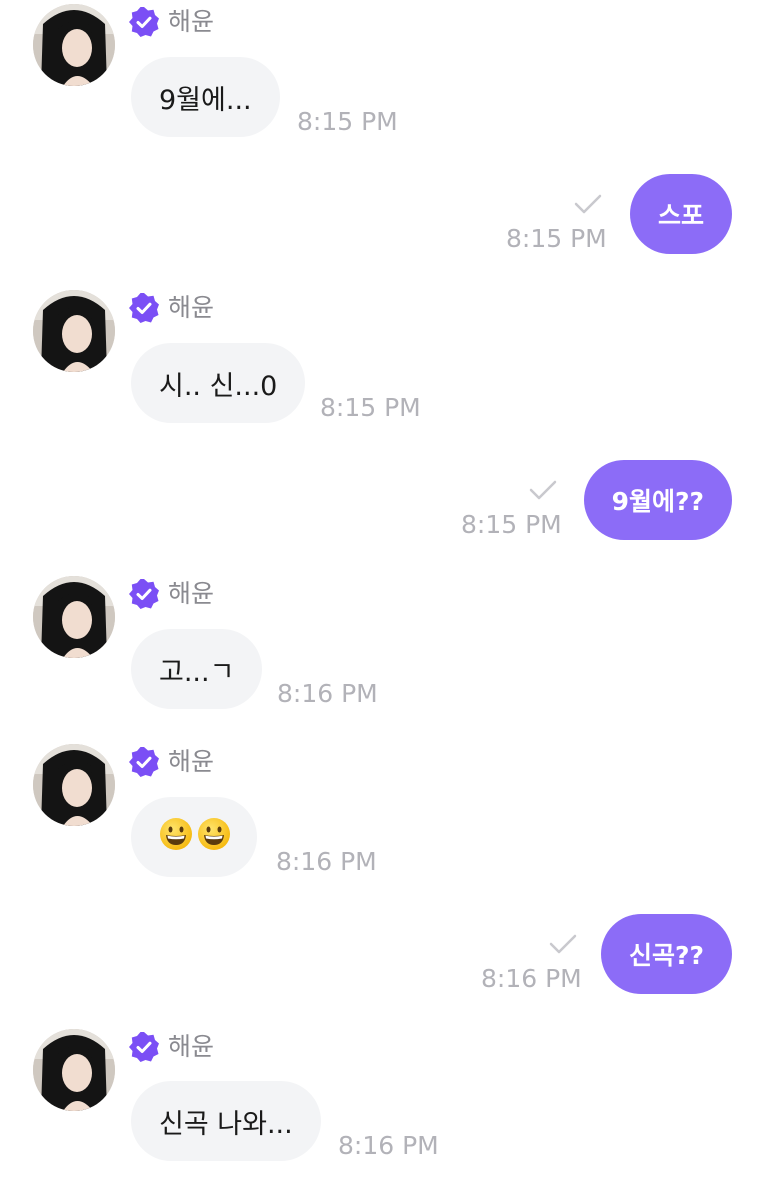 This screenshot has width=768, height=1200. What do you see at coordinates (384, 215) in the screenshot?
I see `outgoing-message: 8:15 PM 스포` at bounding box center [384, 215].